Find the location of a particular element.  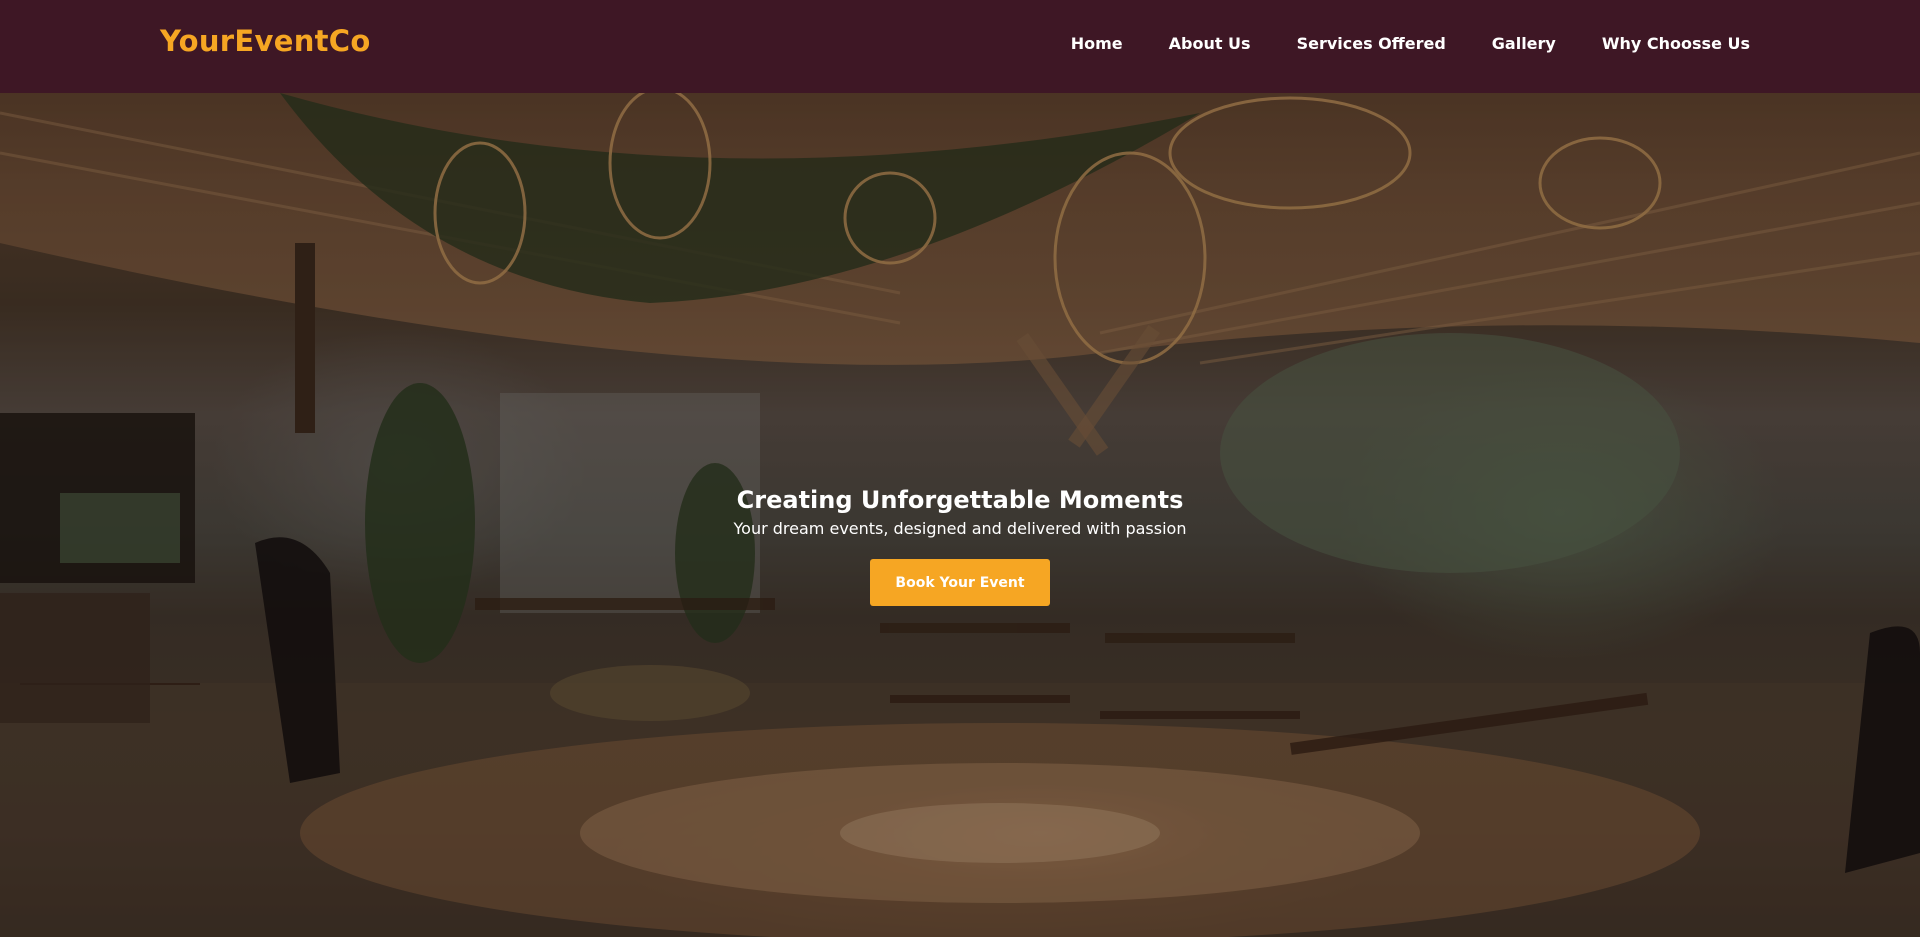

nav-why-choose-us: Why Choosse Us is located at coordinates (1676, 43).